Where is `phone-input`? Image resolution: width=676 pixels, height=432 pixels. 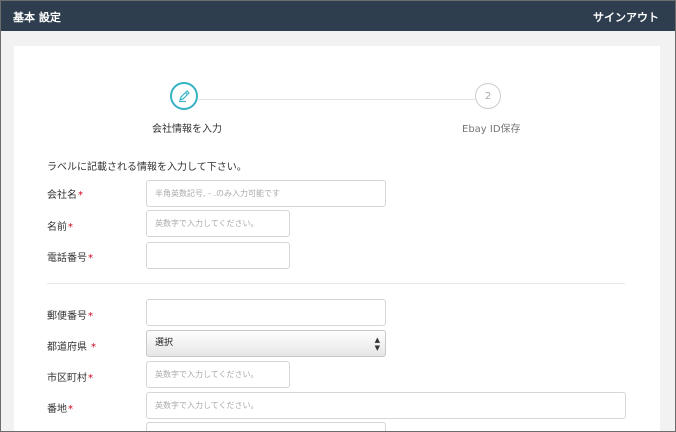 phone-input is located at coordinates (218, 255).